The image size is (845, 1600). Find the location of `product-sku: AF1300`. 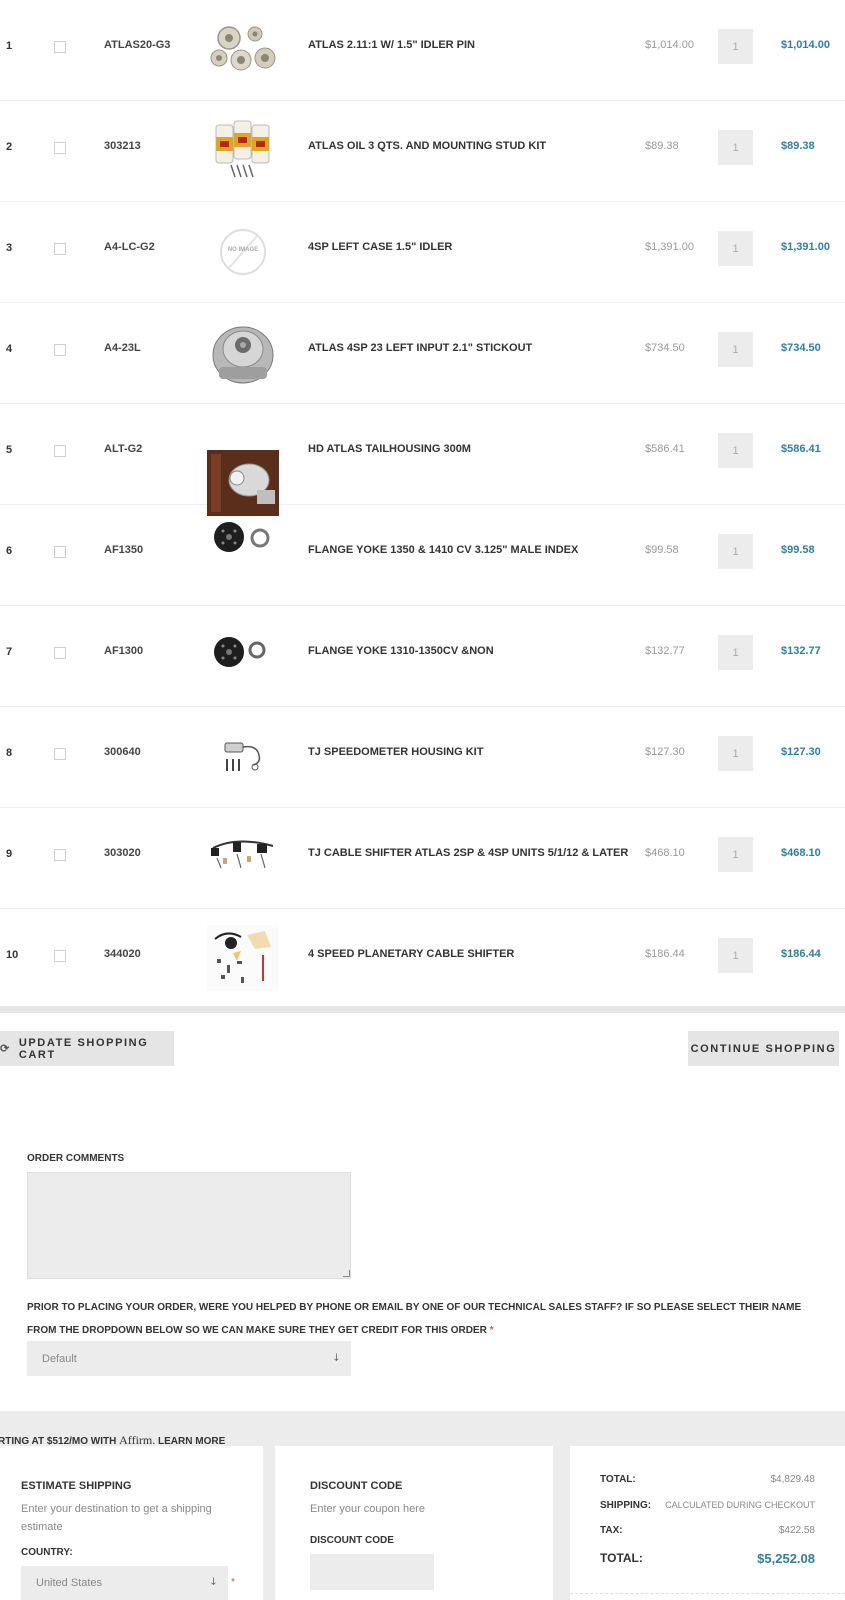

product-sku: AF1300 is located at coordinates (124, 651).